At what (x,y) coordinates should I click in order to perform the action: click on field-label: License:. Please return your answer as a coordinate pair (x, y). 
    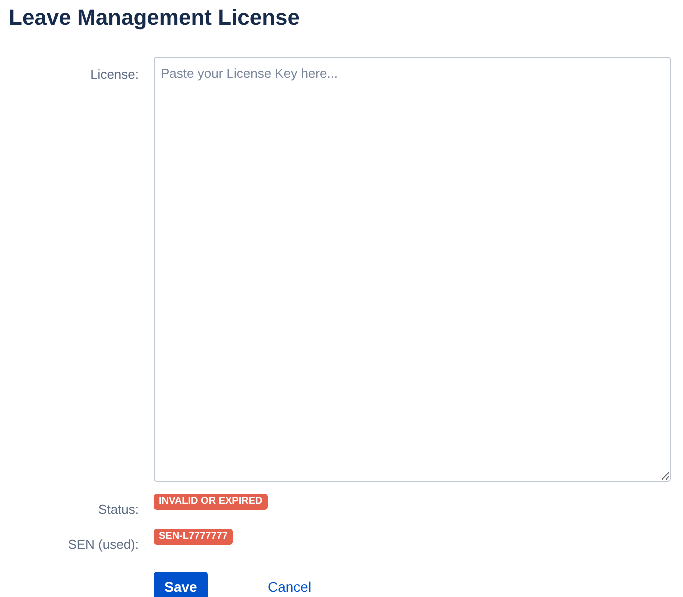
    Looking at the image, I should click on (114, 75).